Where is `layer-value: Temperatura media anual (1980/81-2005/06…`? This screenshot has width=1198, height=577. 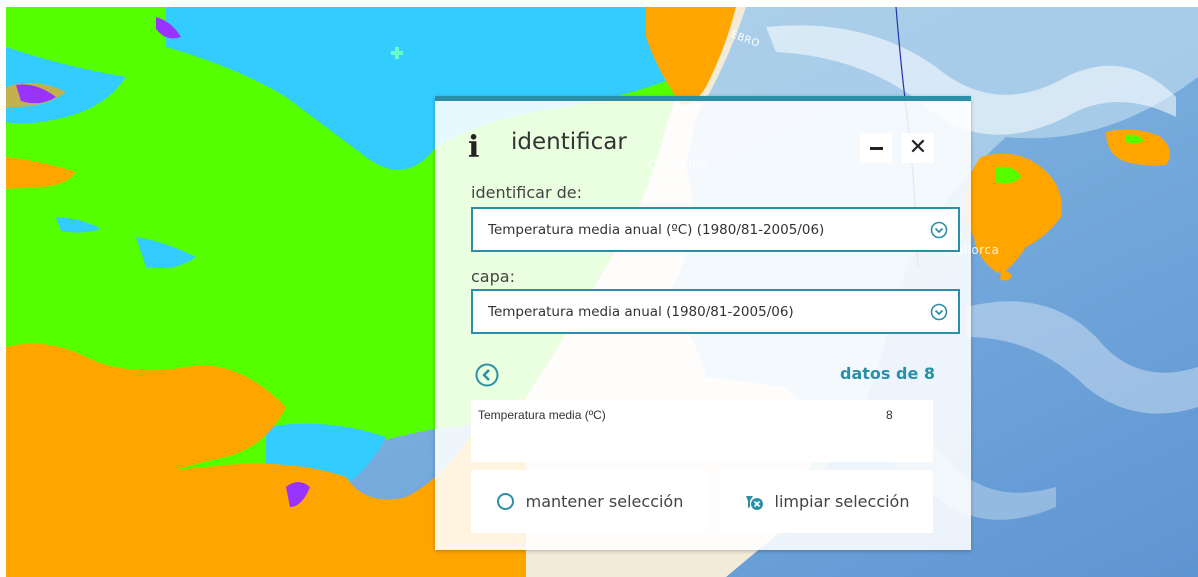
layer-value: Temperatura media anual (1980/81-2005/06… is located at coordinates (641, 311).